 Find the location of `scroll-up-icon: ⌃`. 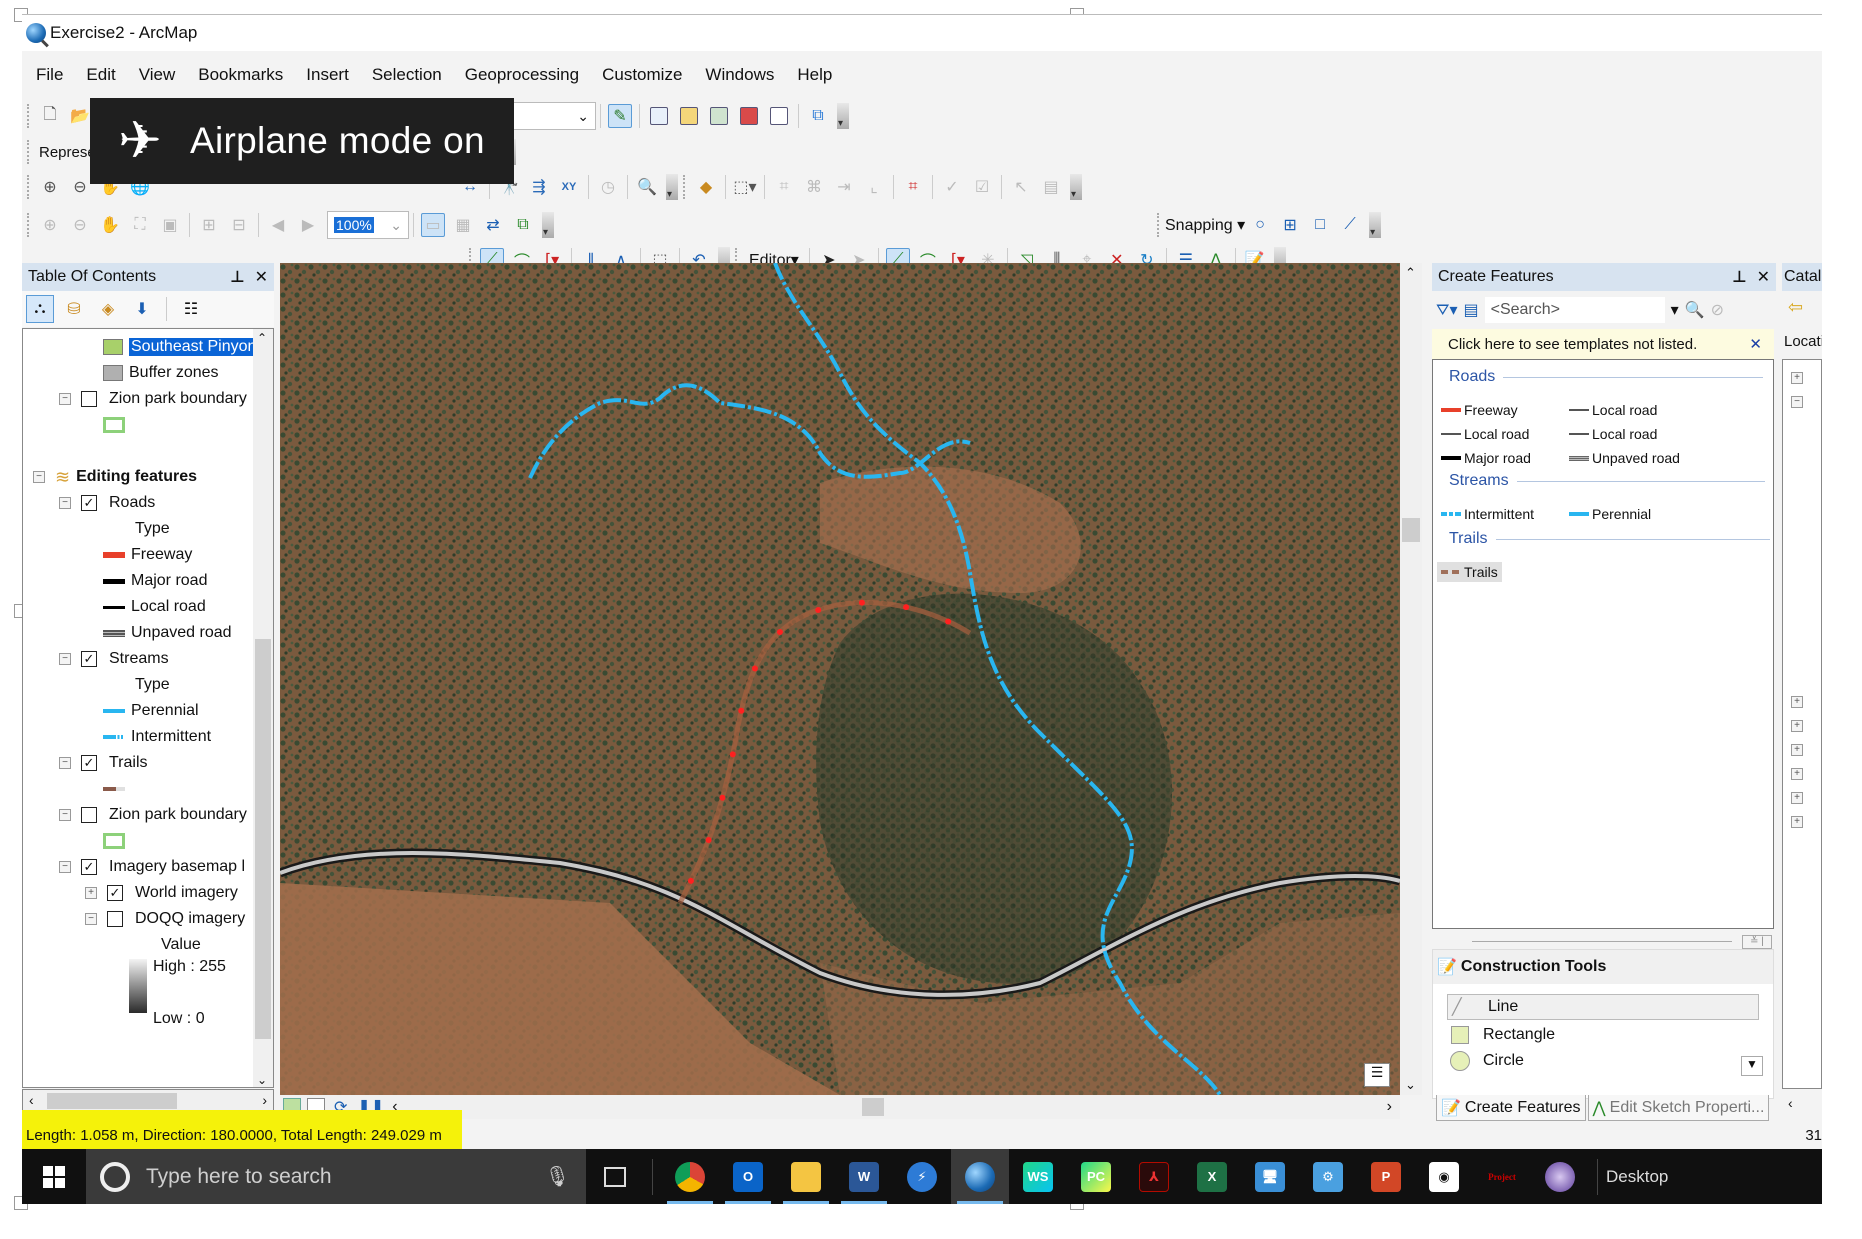

scroll-up-icon: ⌃ is located at coordinates (1410, 273).